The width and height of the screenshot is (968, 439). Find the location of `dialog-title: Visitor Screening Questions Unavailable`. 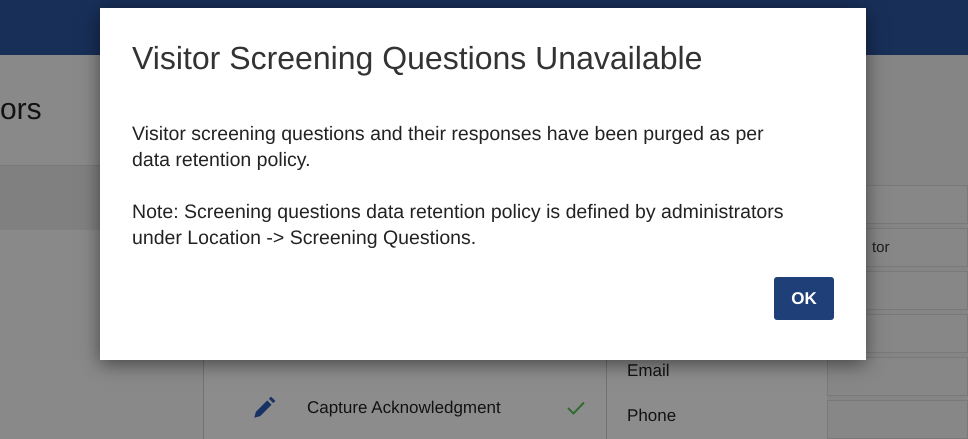

dialog-title: Visitor Screening Questions Unavailable is located at coordinates (418, 58).